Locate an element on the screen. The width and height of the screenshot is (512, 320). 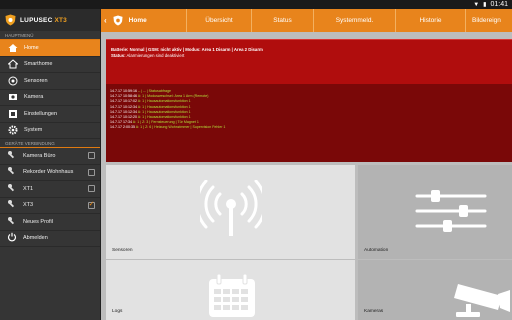
tile-automation: Automation is located at coordinates (435, 212).